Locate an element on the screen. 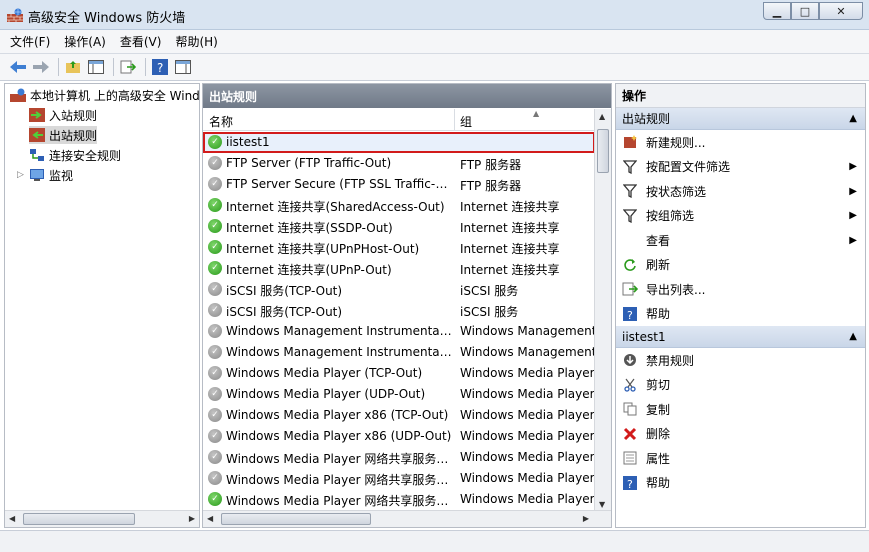  action-item: 查看 ▶ is located at coordinates (740, 240).